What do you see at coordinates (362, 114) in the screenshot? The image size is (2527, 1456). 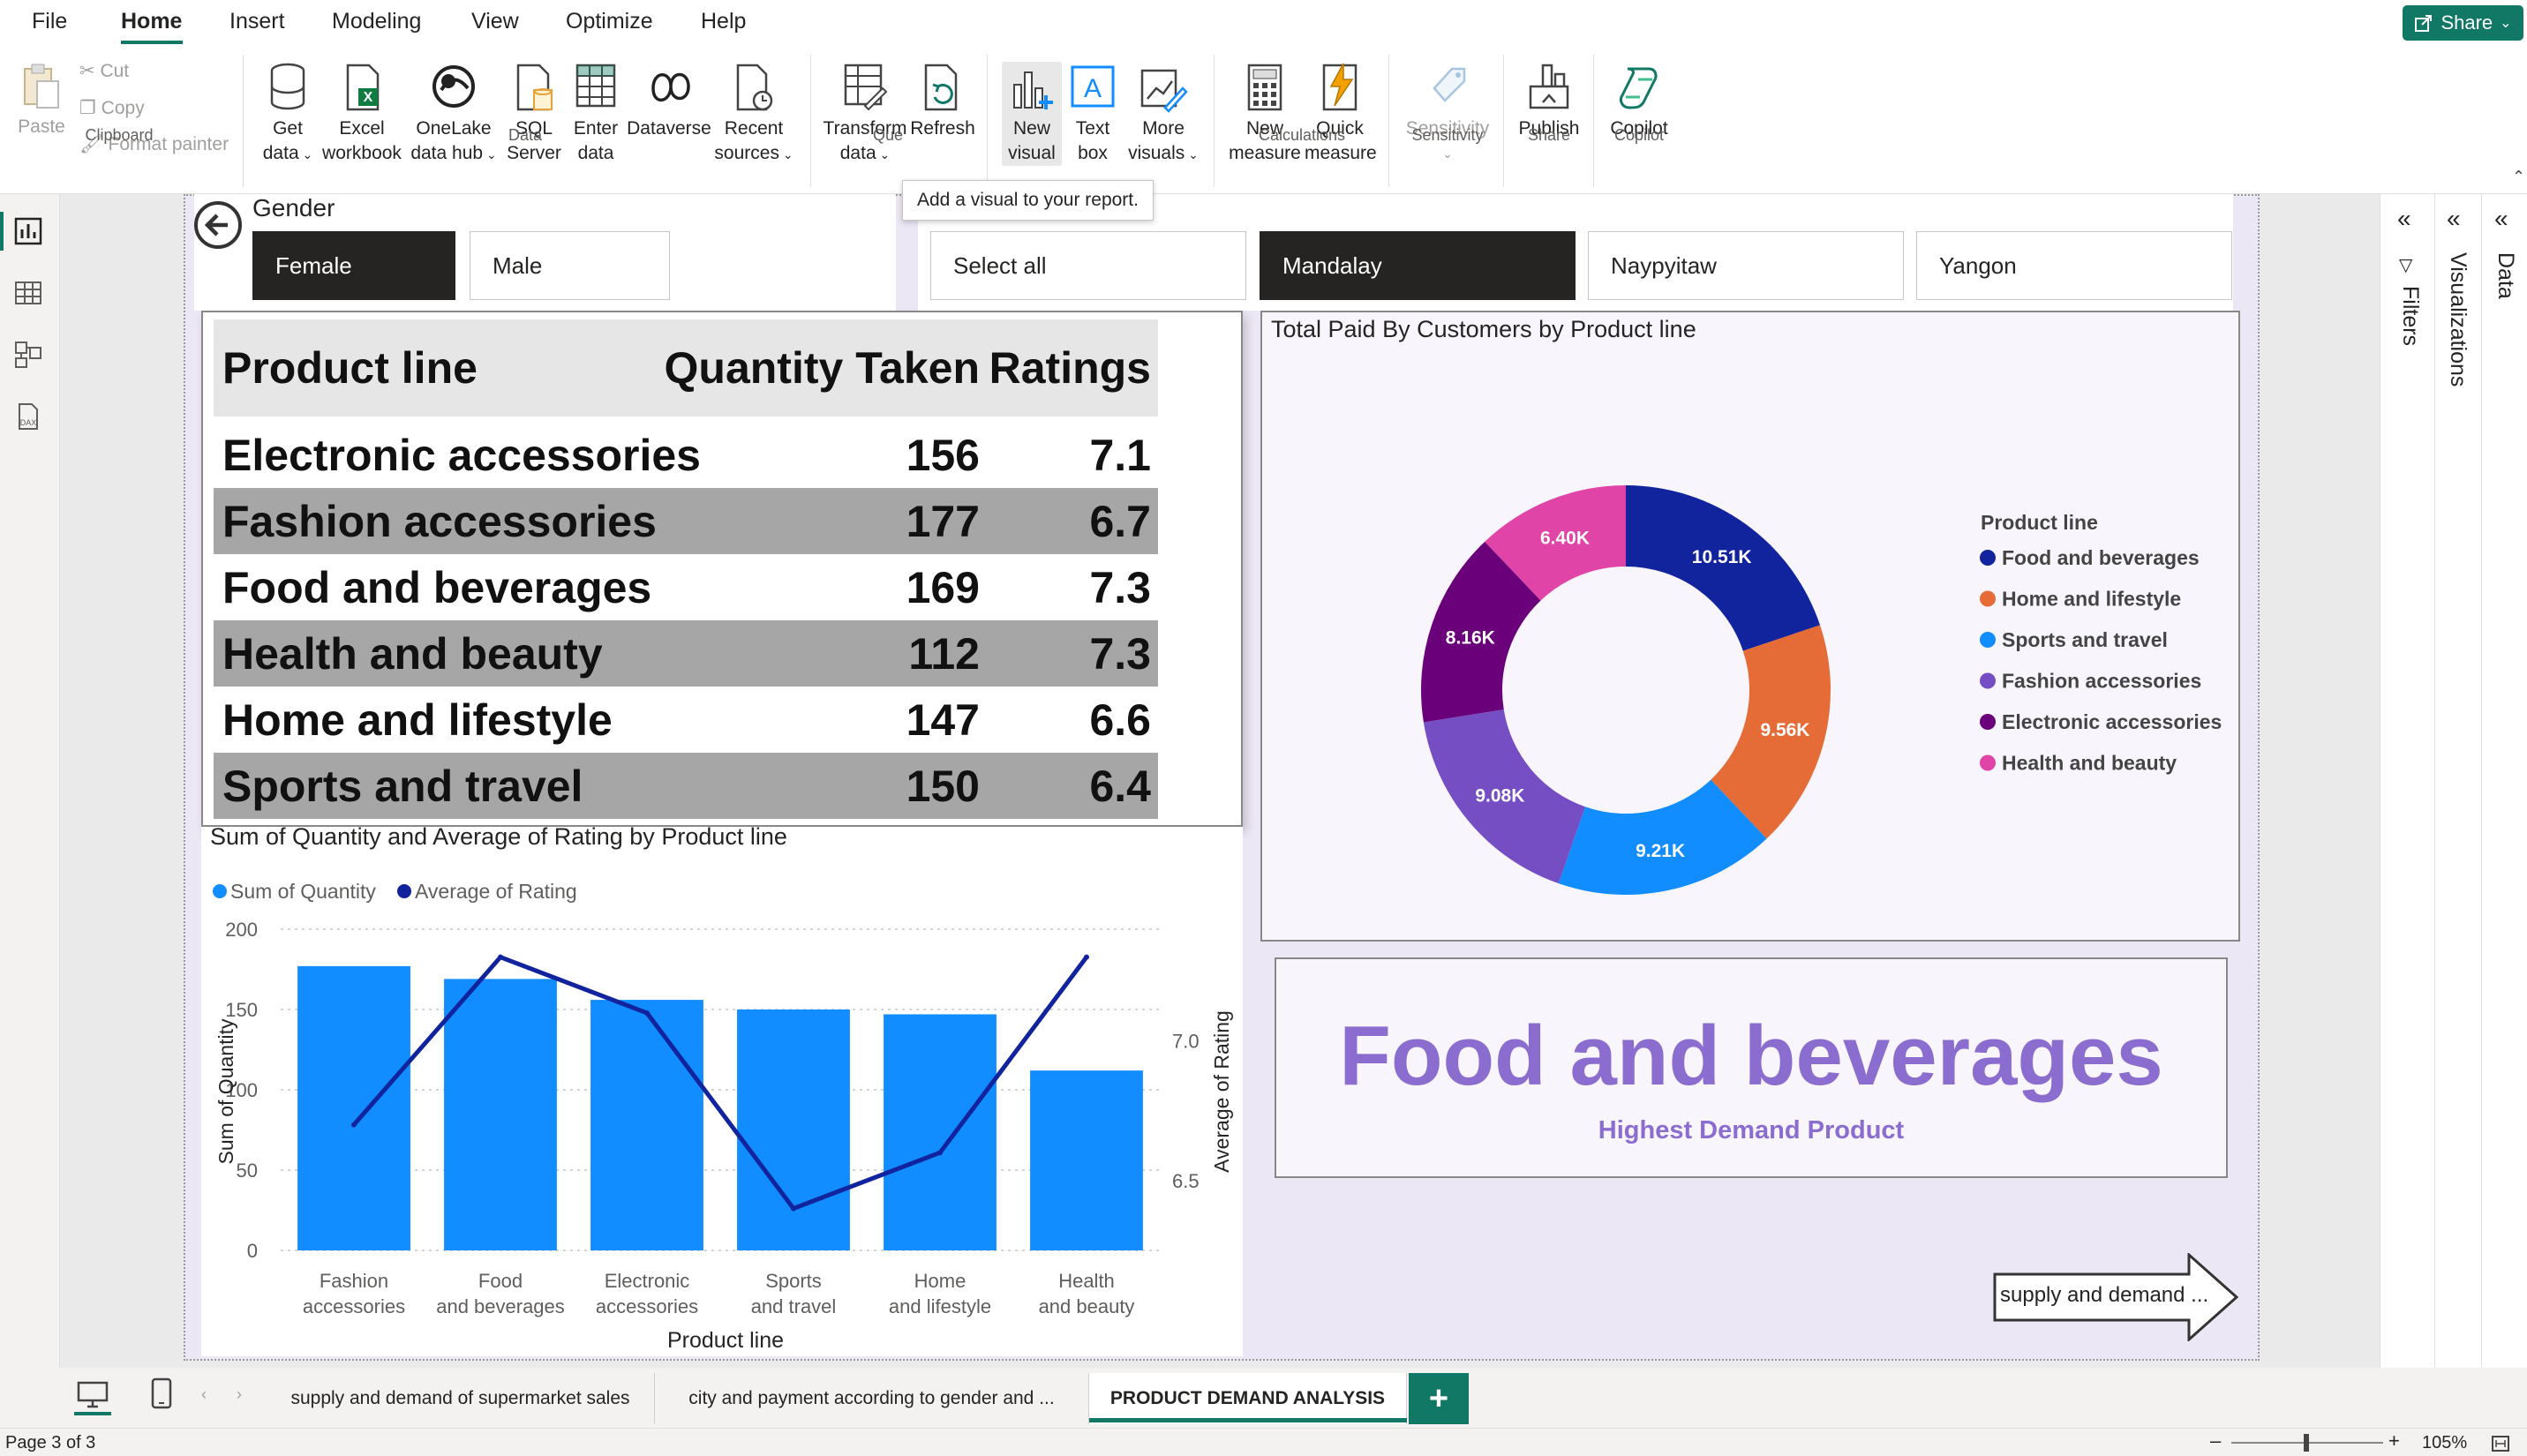 I see `excel-workbook-button: X Excel workbook` at bounding box center [362, 114].